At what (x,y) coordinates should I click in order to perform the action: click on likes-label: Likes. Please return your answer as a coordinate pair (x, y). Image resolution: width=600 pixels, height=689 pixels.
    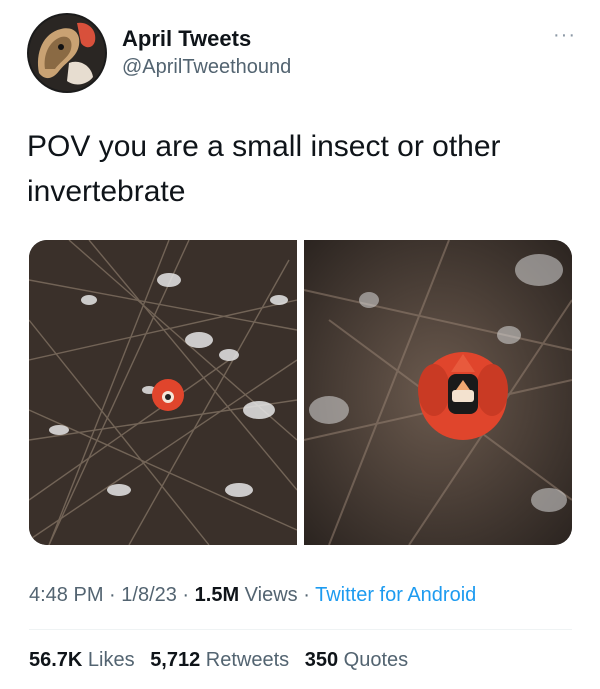
    Looking at the image, I should click on (108, 660).